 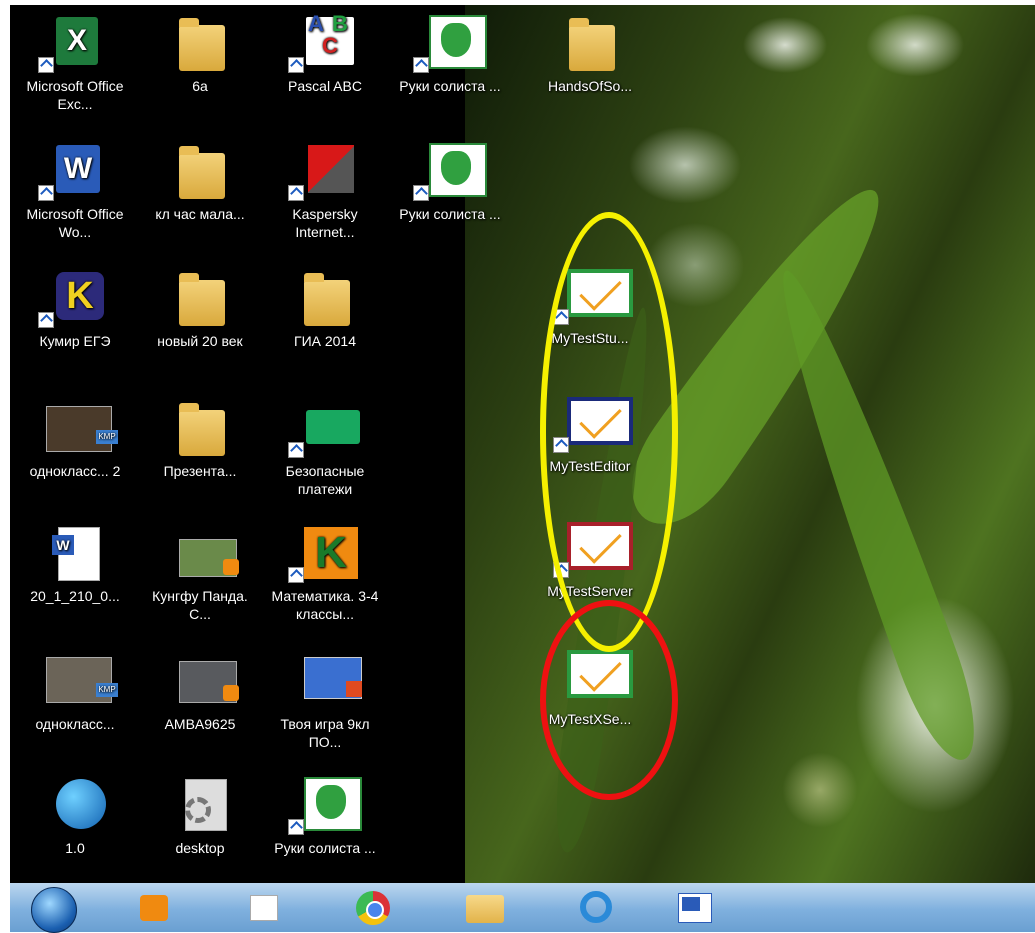 I want to click on taskbar-chrome, so click(x=377, y=908).